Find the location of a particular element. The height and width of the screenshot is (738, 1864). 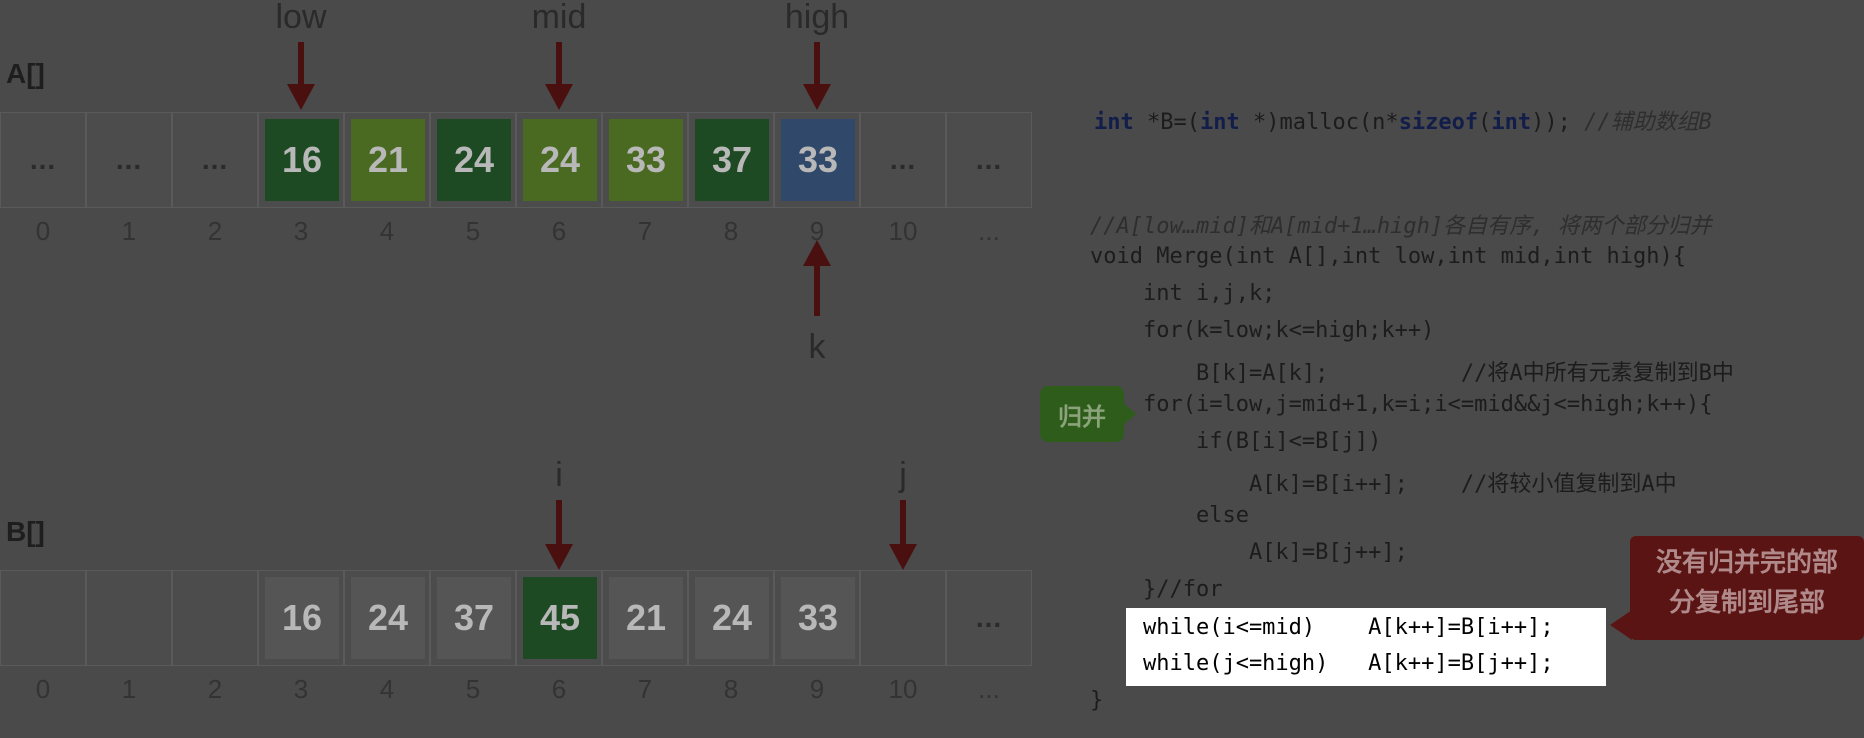

pointer-label: i is located at coordinates (559, 475).